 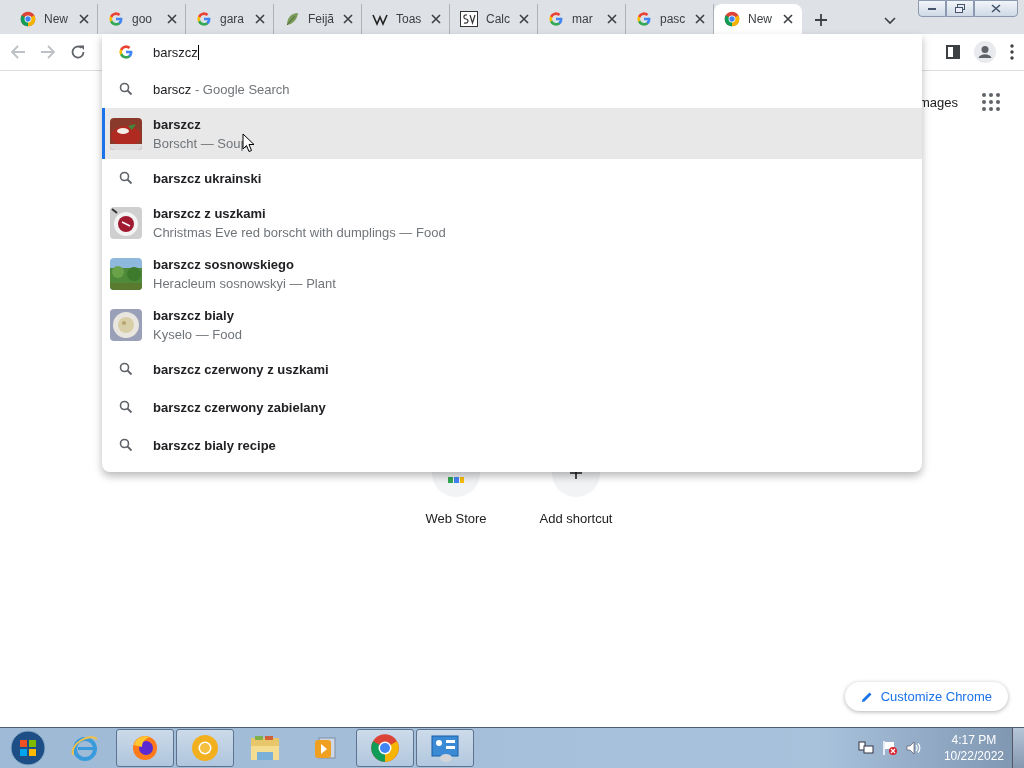 What do you see at coordinates (194, 315) in the screenshot?
I see `suggestion-title: barszcz bialy` at bounding box center [194, 315].